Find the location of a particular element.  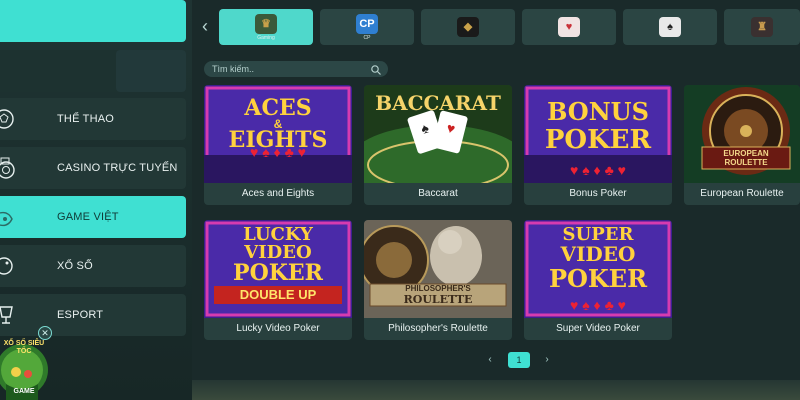

thumb-title-line1: BONUS is located at coordinates (598, 111).